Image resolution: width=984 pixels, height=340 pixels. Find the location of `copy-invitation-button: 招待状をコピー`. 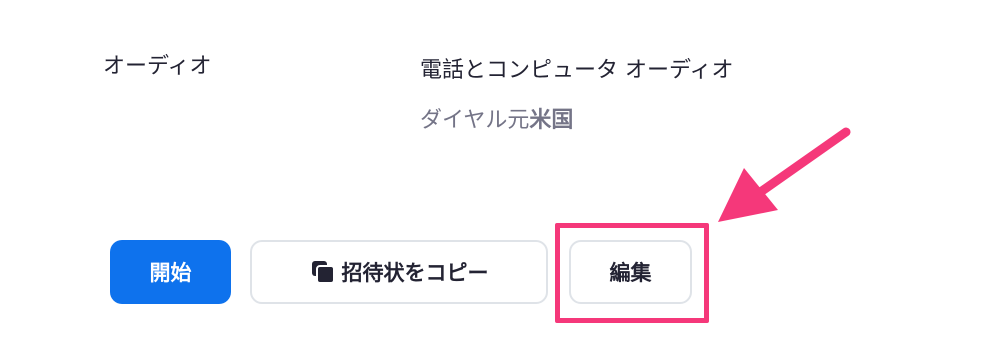

copy-invitation-button: 招待状をコピー is located at coordinates (399, 272).